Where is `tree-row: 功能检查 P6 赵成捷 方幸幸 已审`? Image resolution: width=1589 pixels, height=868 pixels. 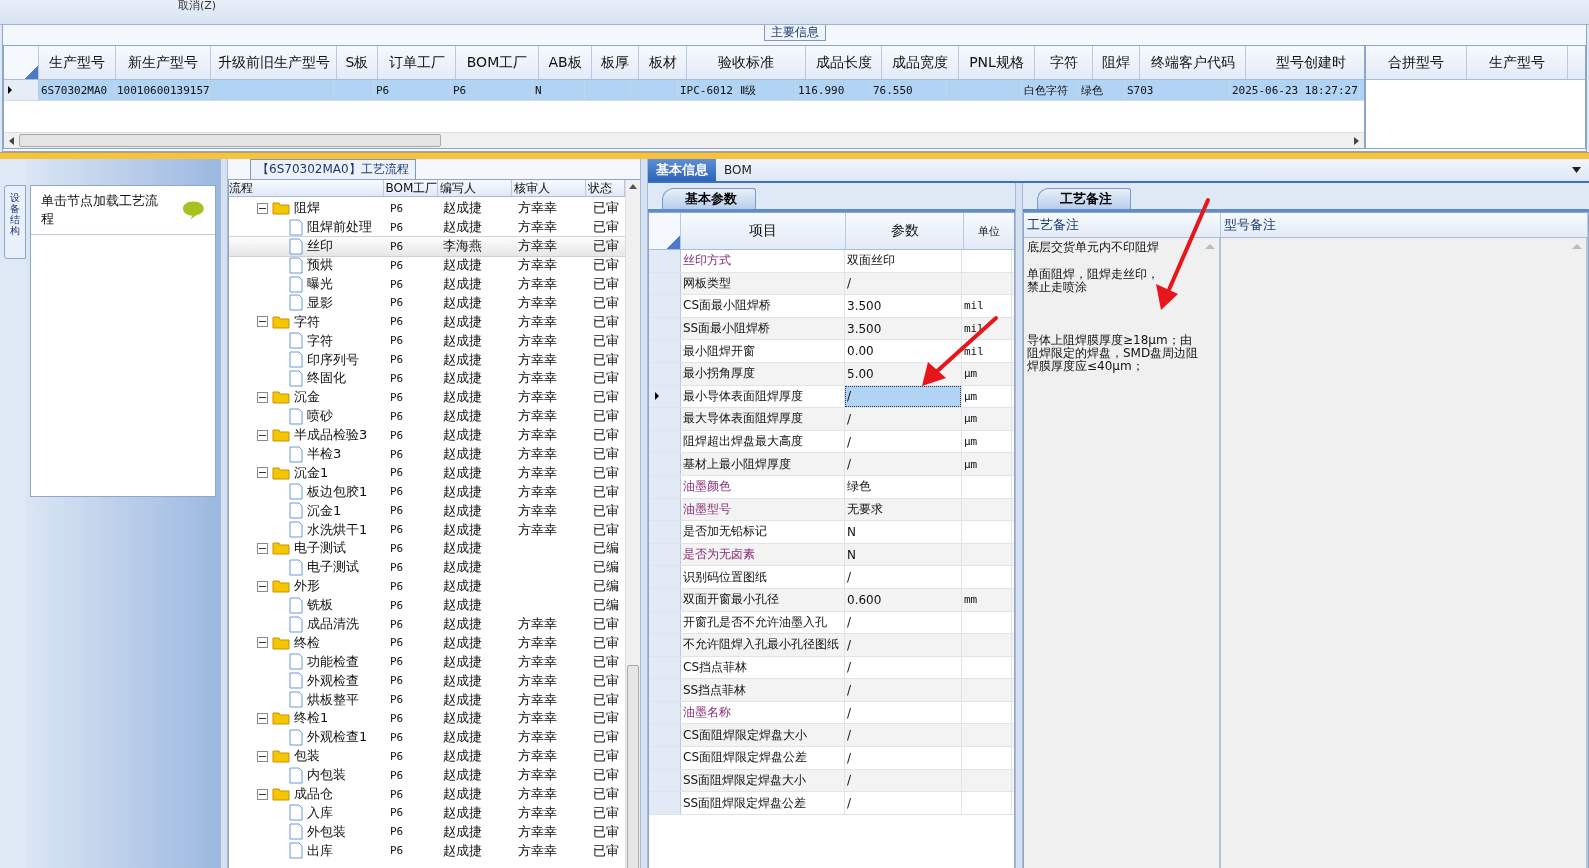
tree-row: 功能检查 P6 赵成捷 方幸幸 已审 is located at coordinates (427, 662).